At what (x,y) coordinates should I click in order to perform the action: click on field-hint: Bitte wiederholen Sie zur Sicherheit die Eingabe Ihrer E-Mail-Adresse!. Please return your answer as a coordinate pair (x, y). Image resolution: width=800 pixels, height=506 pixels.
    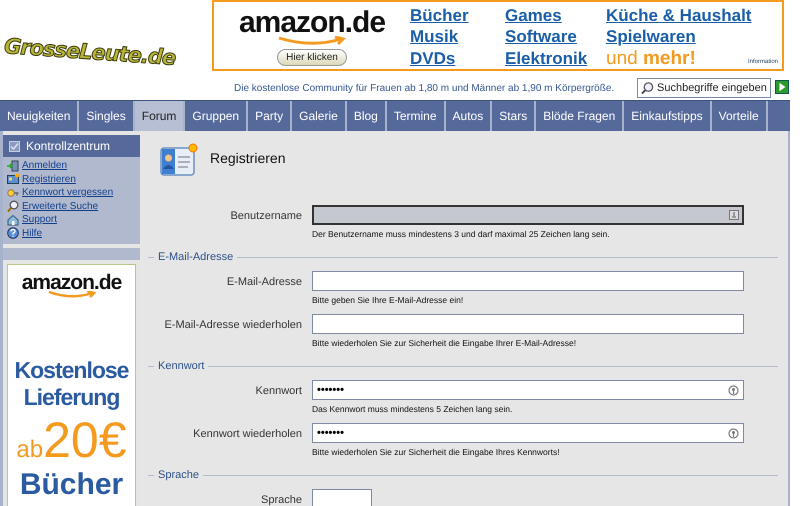
    Looking at the image, I should click on (445, 343).